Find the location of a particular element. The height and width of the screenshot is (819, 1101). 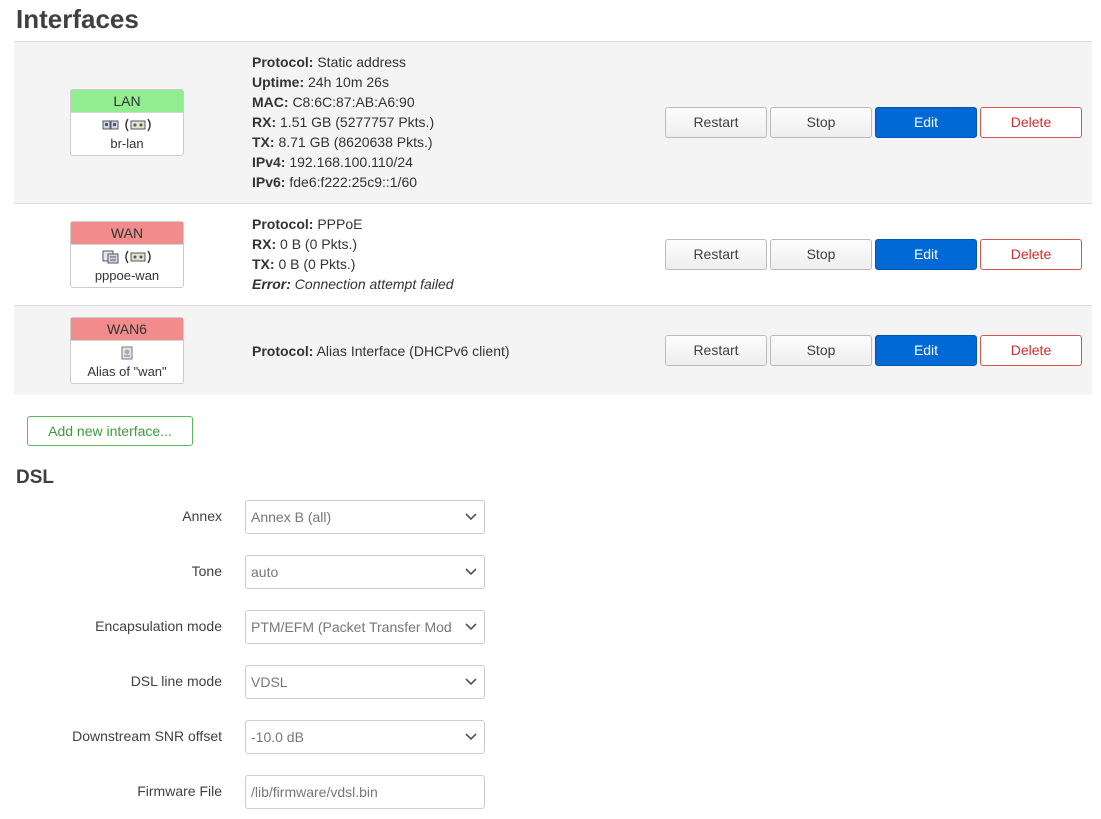

encapsulation-select: PTM/EFM (Packet Transfer Mod is located at coordinates (365, 627).